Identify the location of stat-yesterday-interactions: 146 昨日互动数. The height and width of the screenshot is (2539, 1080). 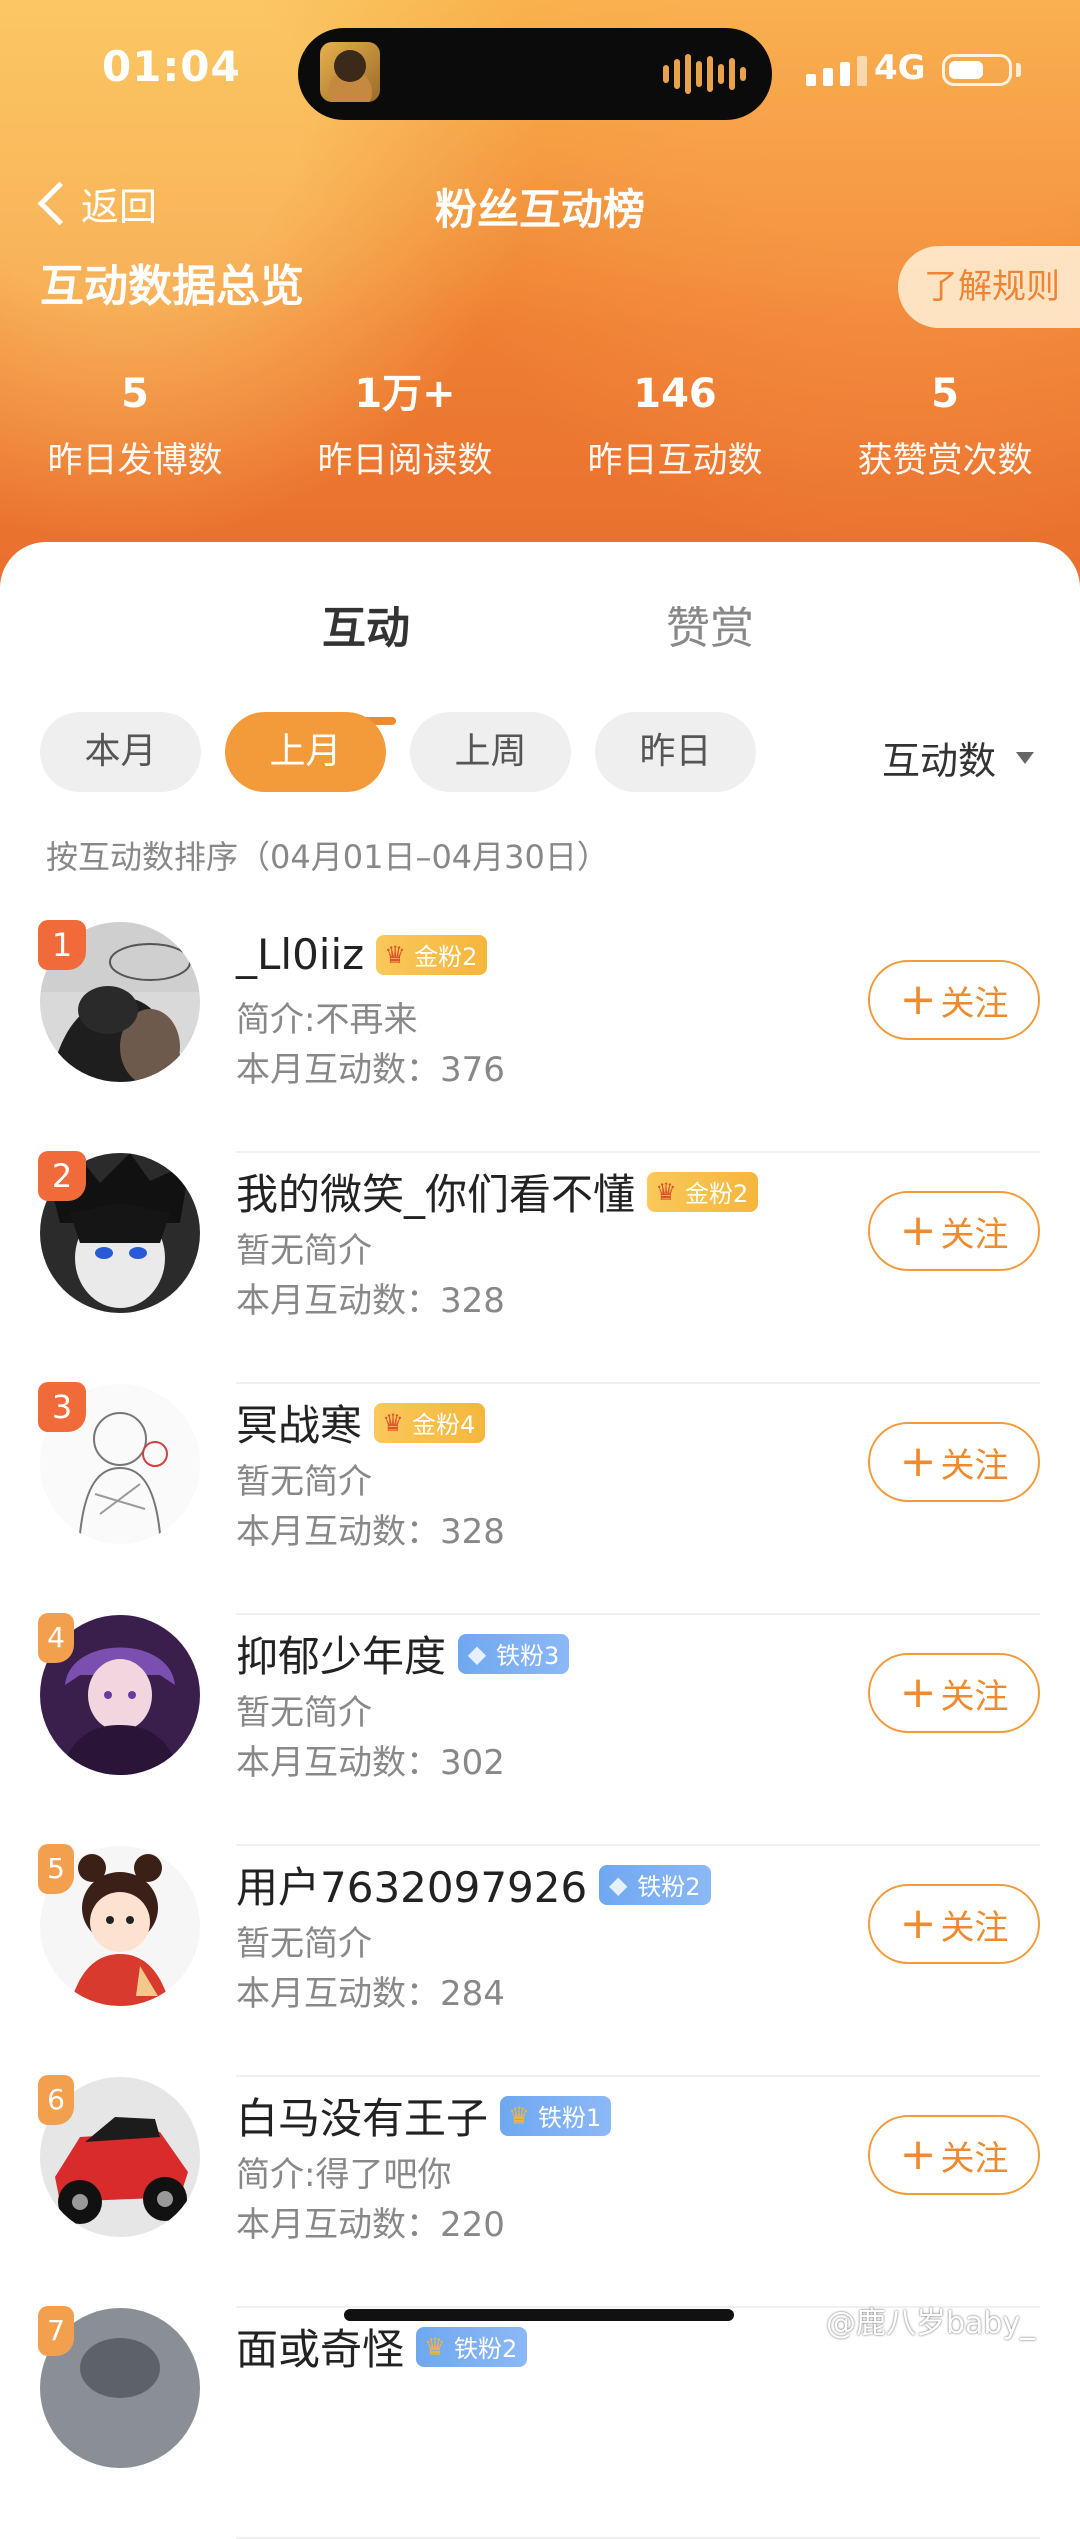
(675, 425).